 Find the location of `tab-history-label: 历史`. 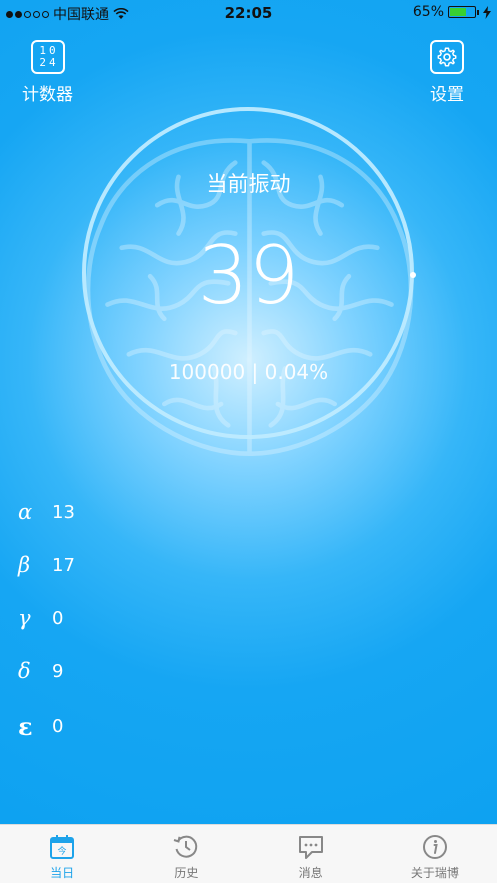

tab-history-label: 历史 is located at coordinates (186, 873).